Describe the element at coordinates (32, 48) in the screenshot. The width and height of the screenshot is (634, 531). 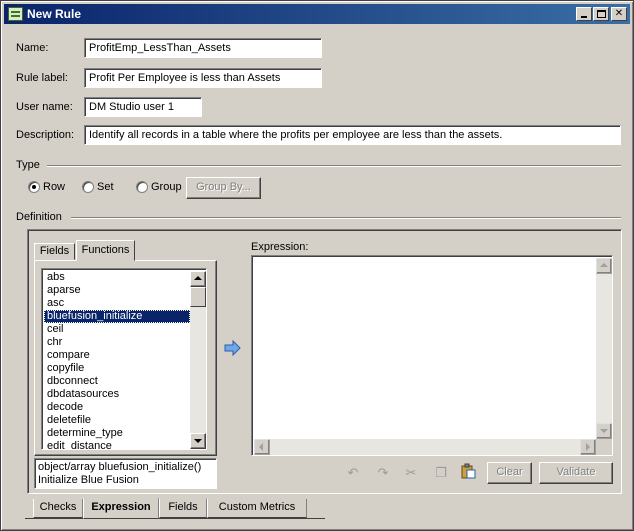
I see `name-label: Name:` at that location.